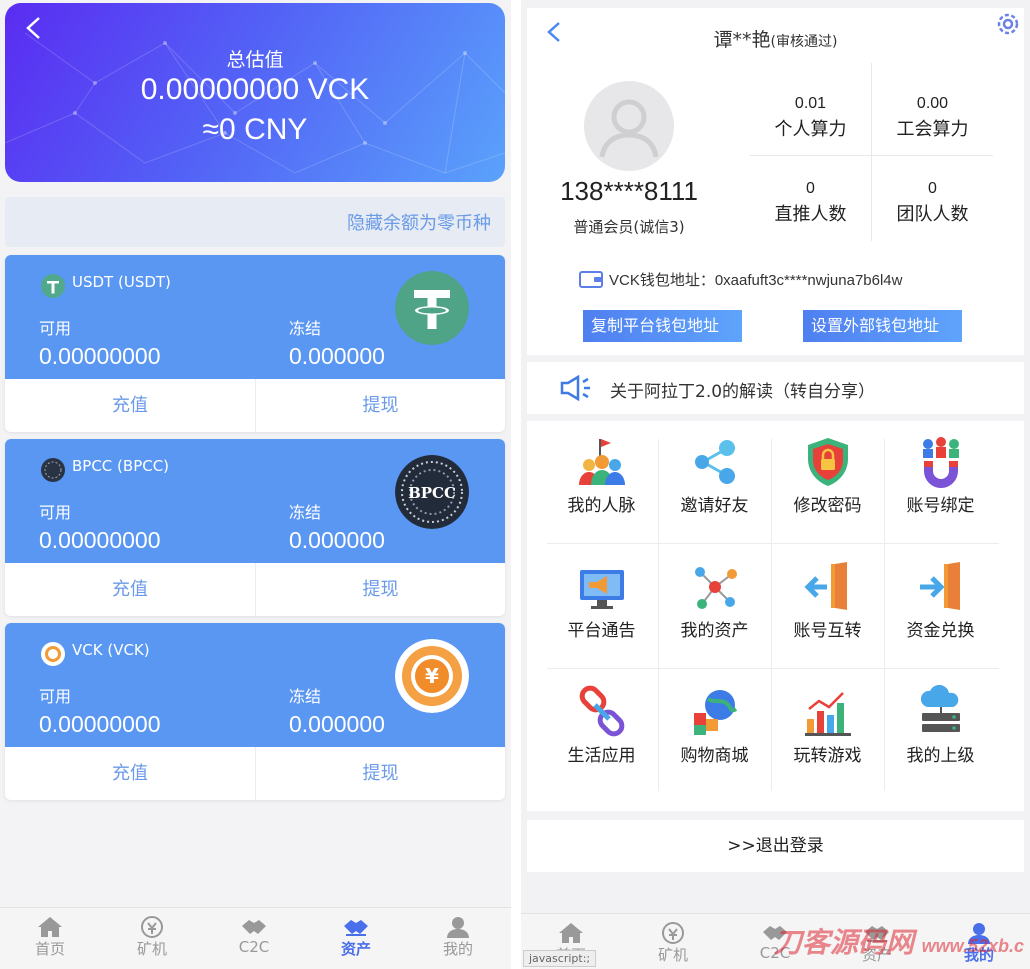 The image size is (1030, 969). What do you see at coordinates (932, 214) in the screenshot?
I see `stat-label: 团队人数` at bounding box center [932, 214].